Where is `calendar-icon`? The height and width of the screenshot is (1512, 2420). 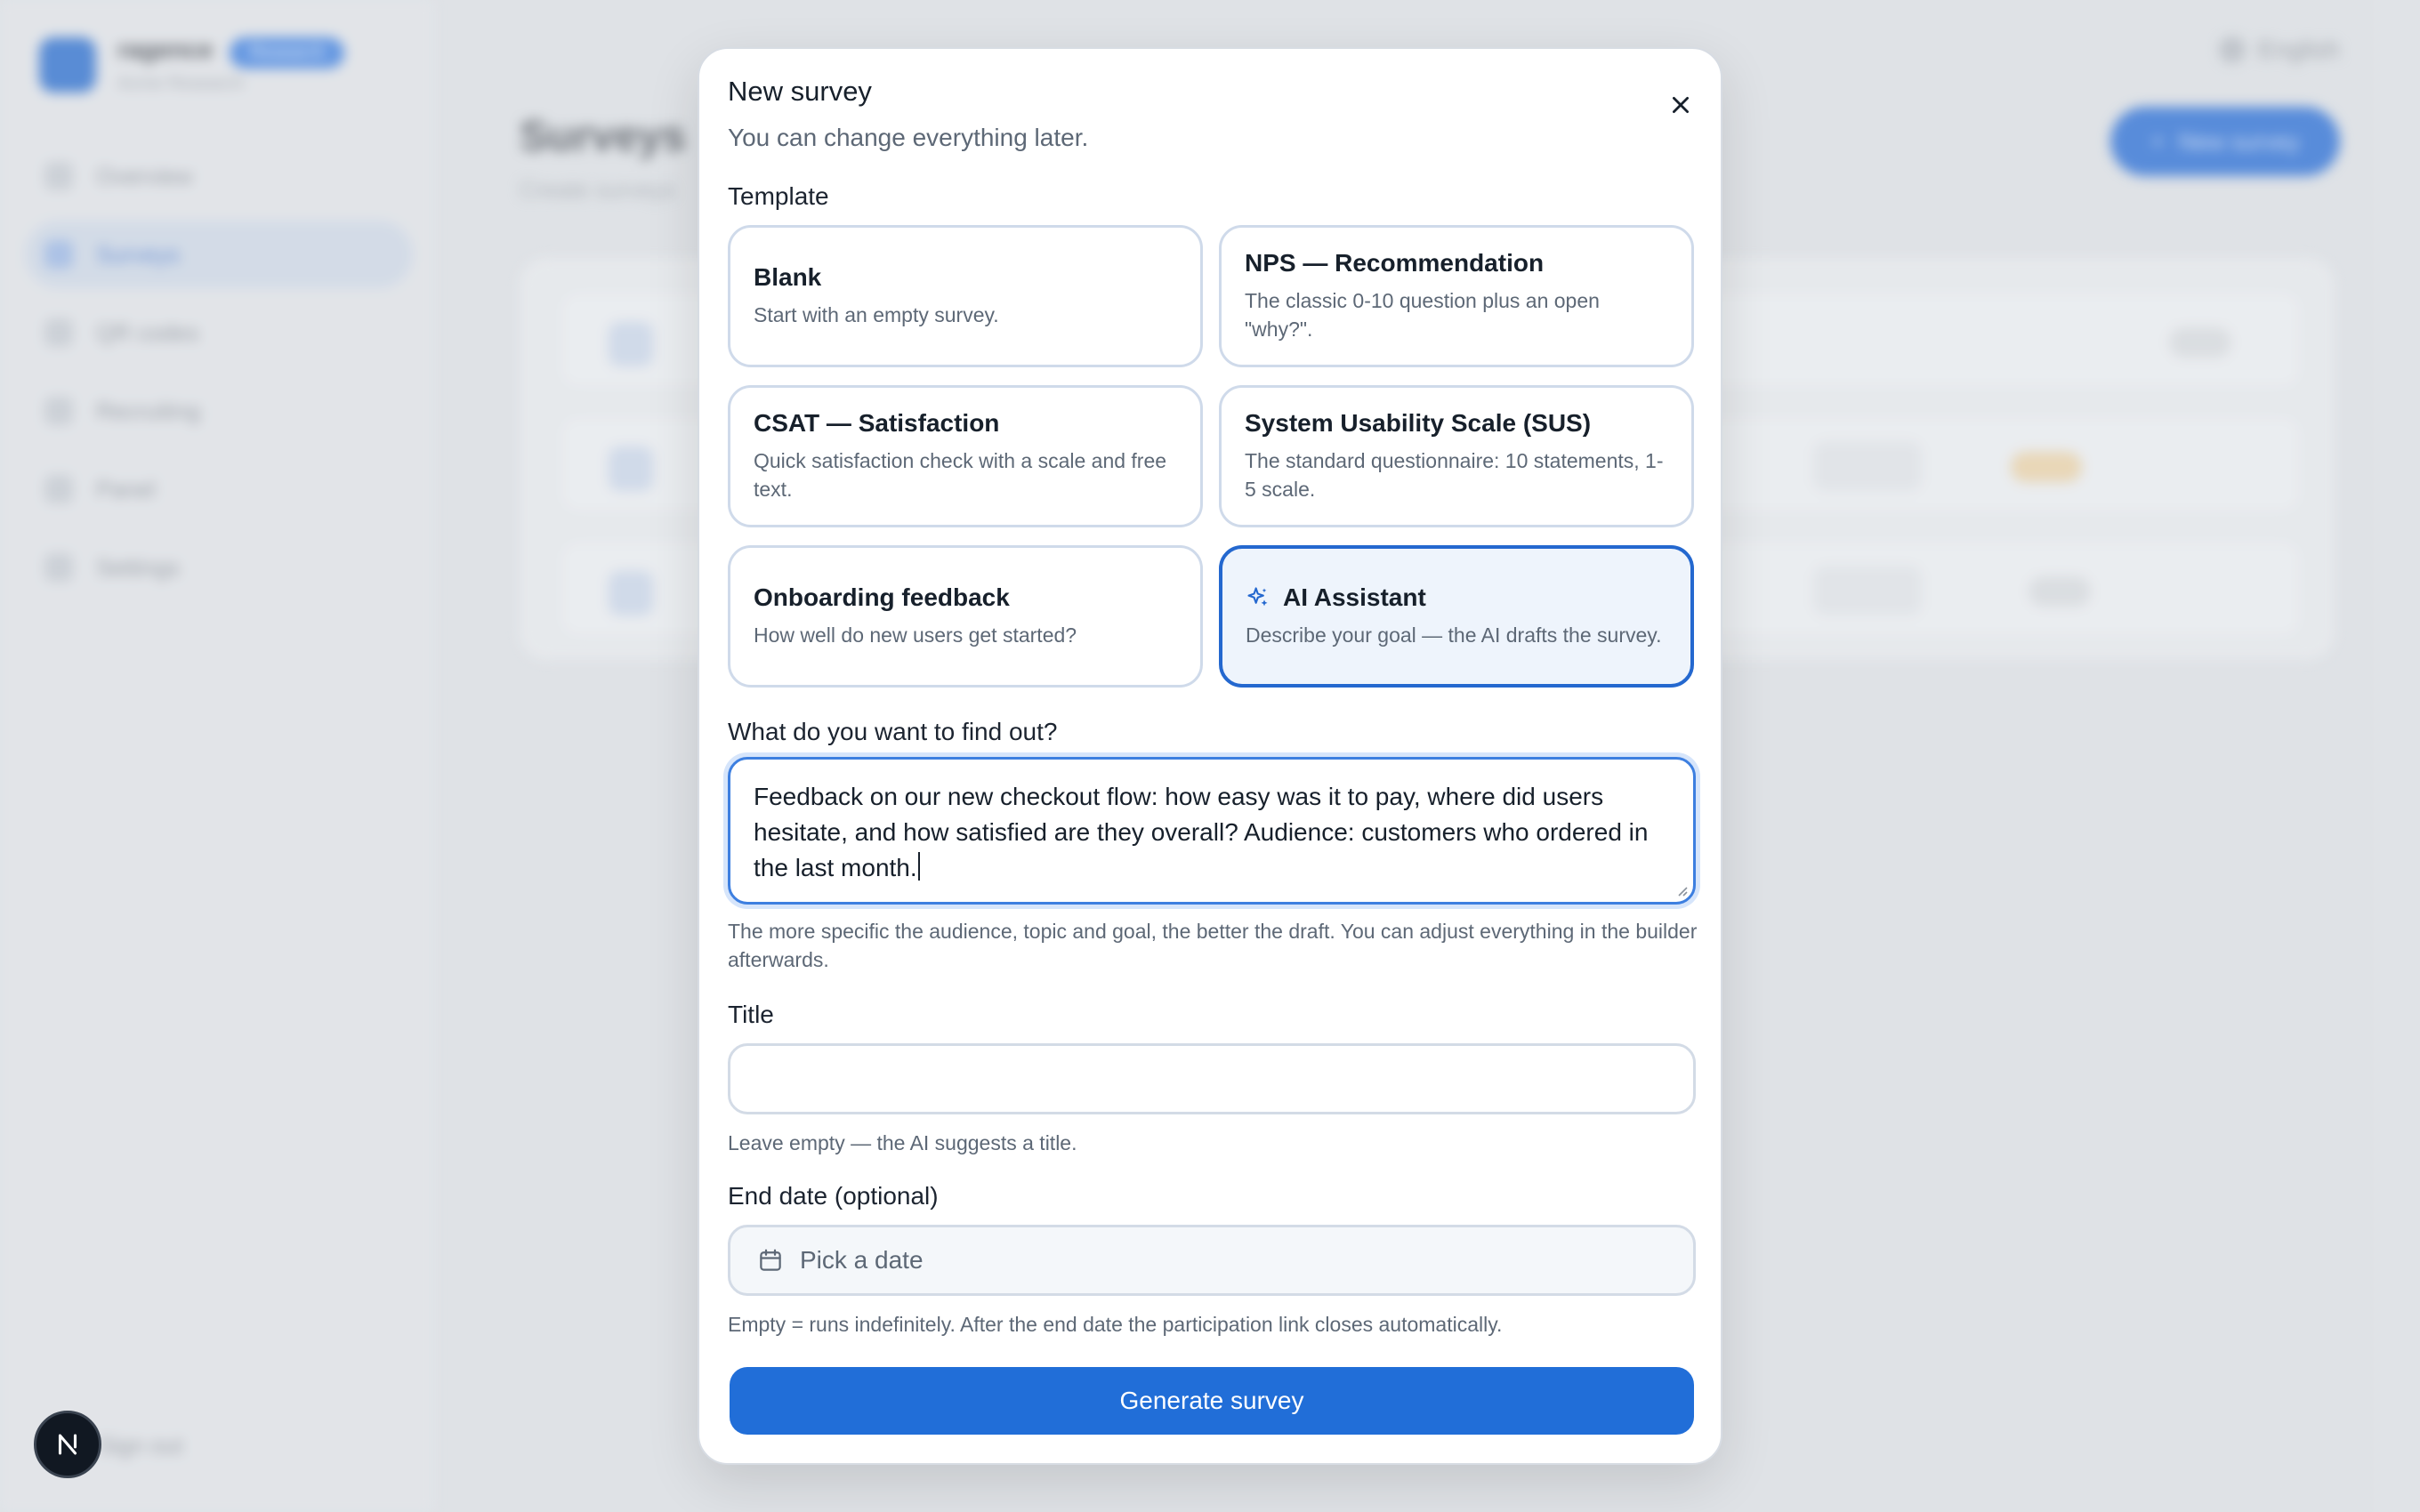 calendar-icon is located at coordinates (770, 1260).